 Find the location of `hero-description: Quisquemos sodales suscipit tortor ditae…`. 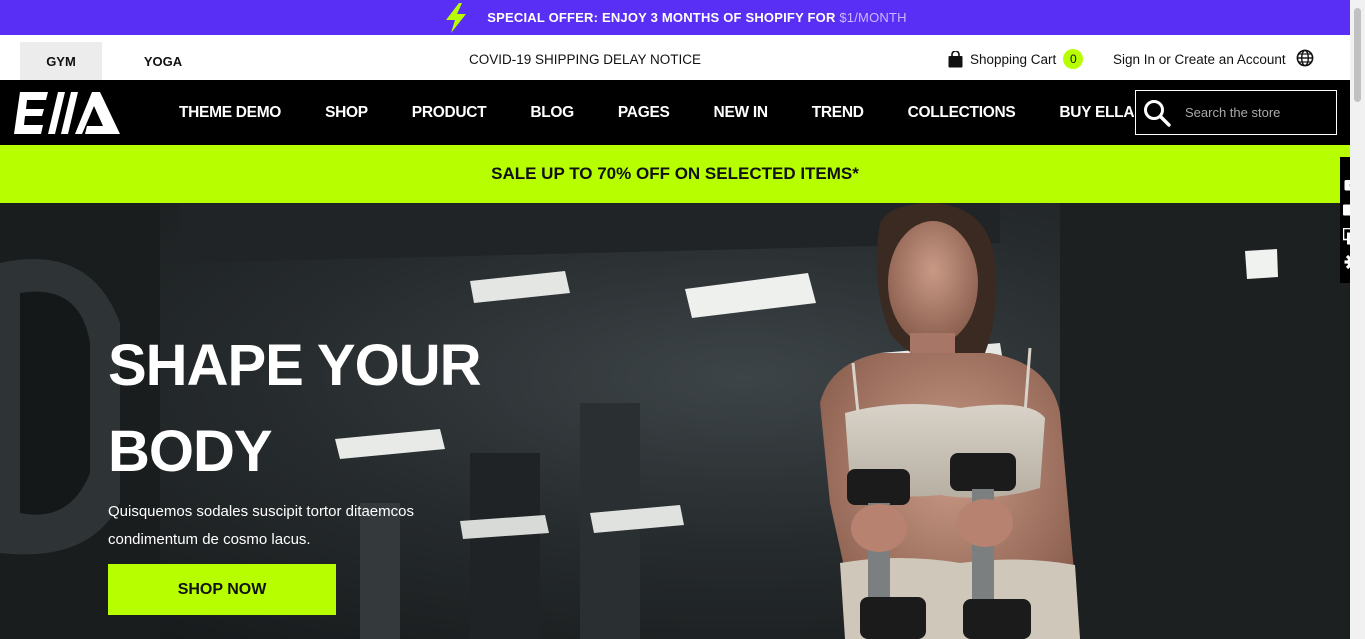

hero-description: Quisquemos sodales suscipit tortor ditae… is located at coordinates (261, 525).